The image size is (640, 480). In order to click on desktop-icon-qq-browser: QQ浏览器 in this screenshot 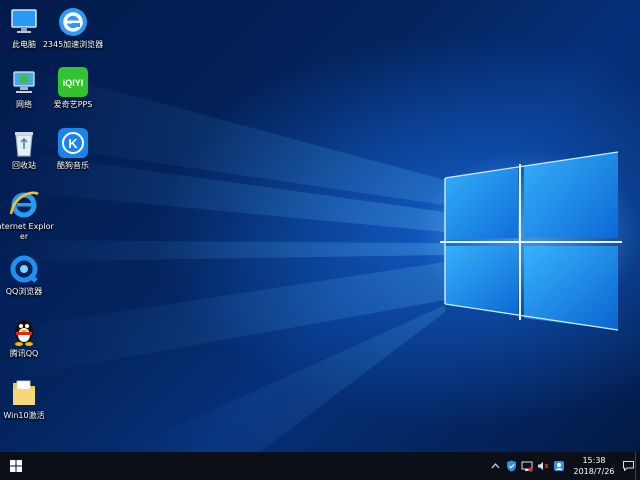, I will do `click(28, 275)`.